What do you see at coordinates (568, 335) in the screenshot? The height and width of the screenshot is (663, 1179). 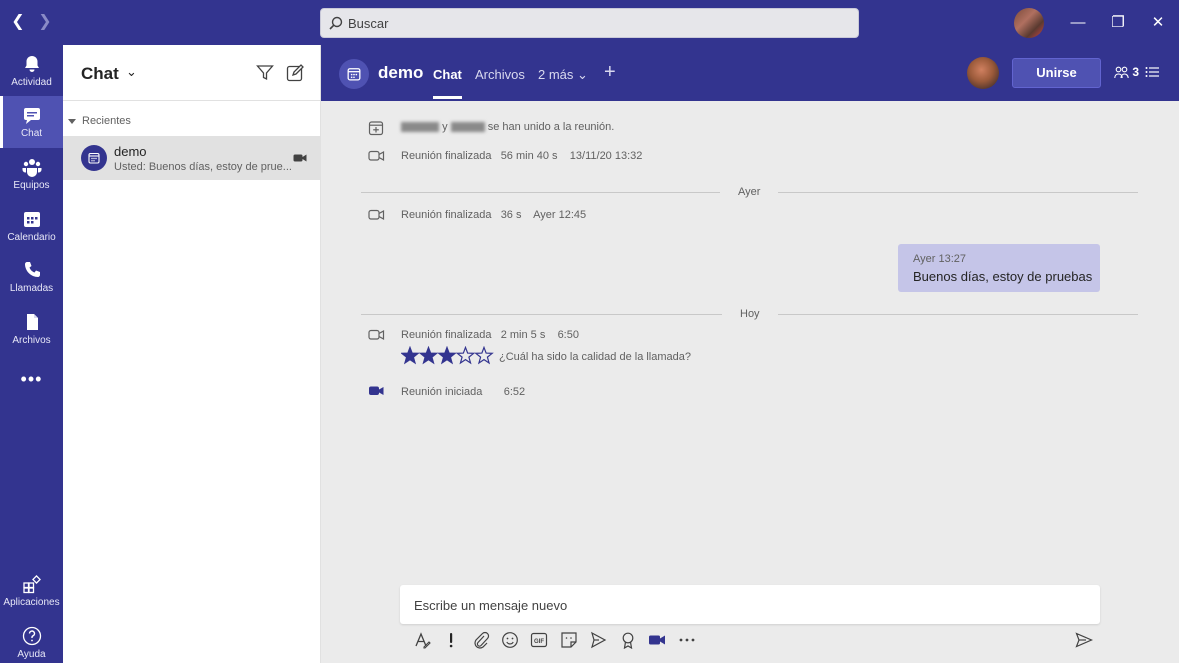 I see `event-time: 6:50` at bounding box center [568, 335].